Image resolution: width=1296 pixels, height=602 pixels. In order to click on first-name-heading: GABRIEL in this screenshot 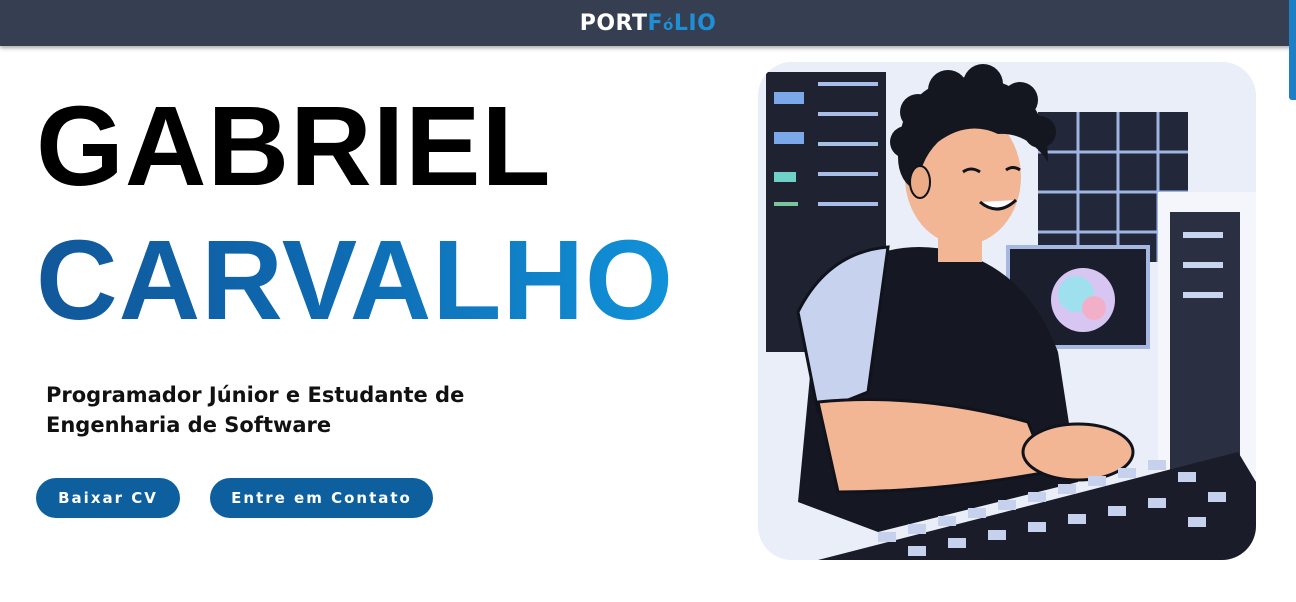, I will do `click(294, 146)`.